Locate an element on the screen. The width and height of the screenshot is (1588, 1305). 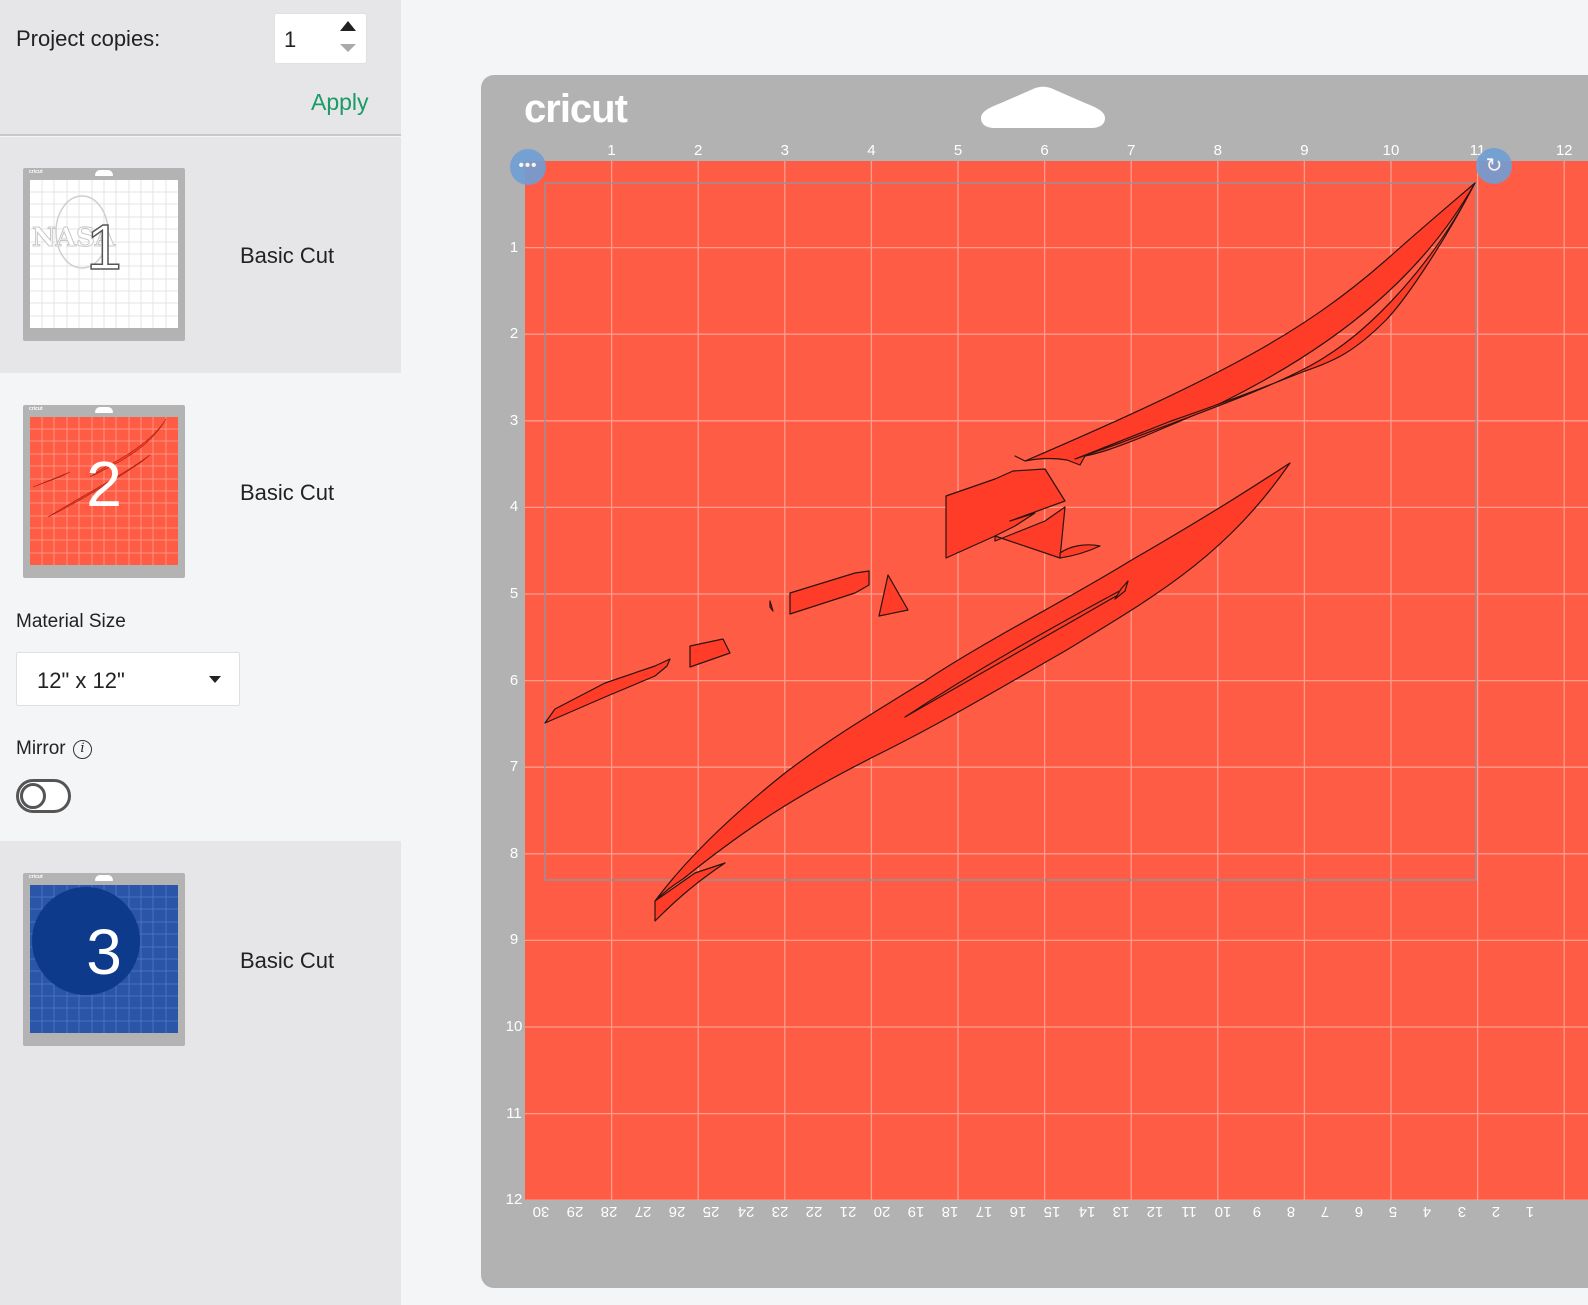
material-size-label: Material Size is located at coordinates (71, 621).